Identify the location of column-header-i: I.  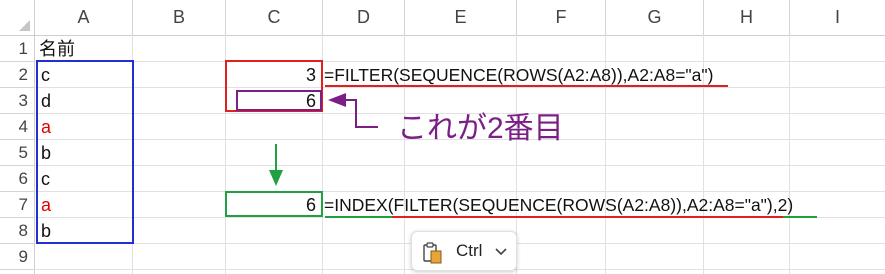
(837, 17).